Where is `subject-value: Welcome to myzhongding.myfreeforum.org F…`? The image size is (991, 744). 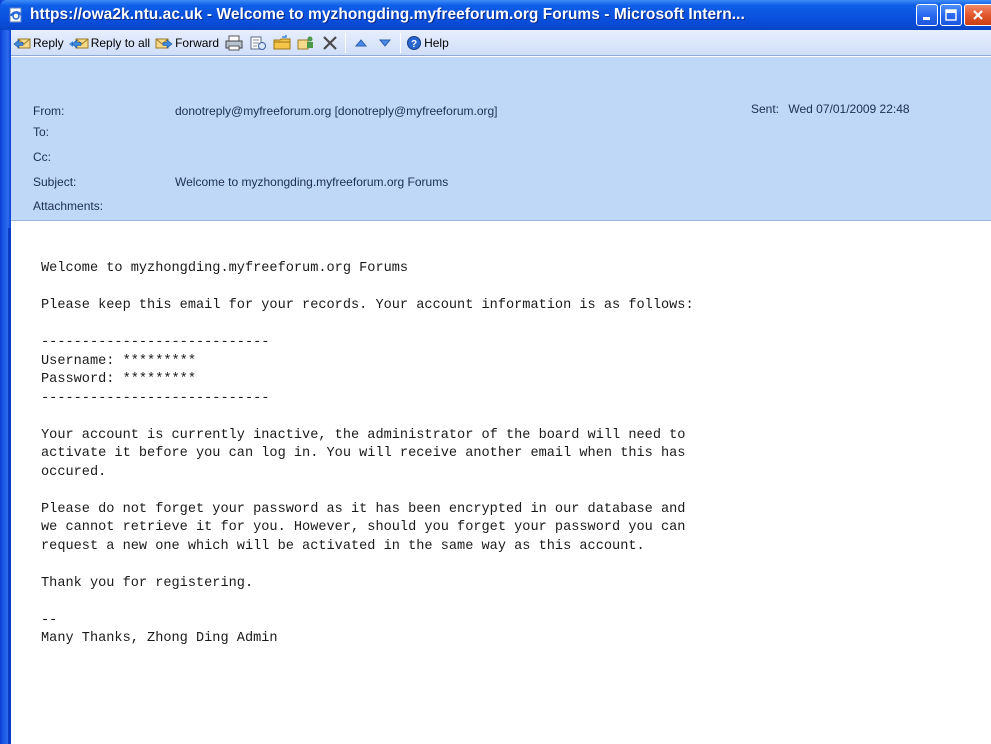 subject-value: Welcome to myzhongding.myfreeforum.org F… is located at coordinates (312, 182).